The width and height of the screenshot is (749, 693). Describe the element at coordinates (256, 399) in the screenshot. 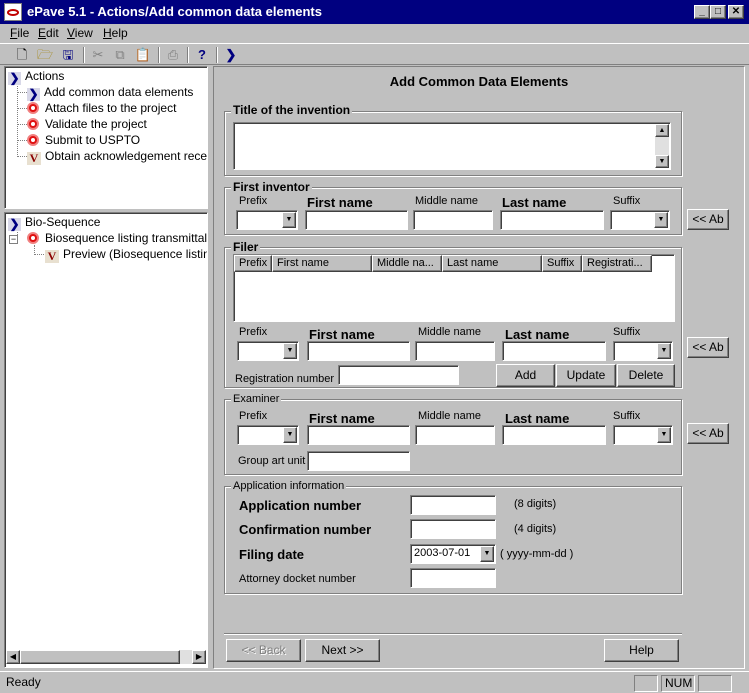

I see `examiner-label: Examiner` at that location.